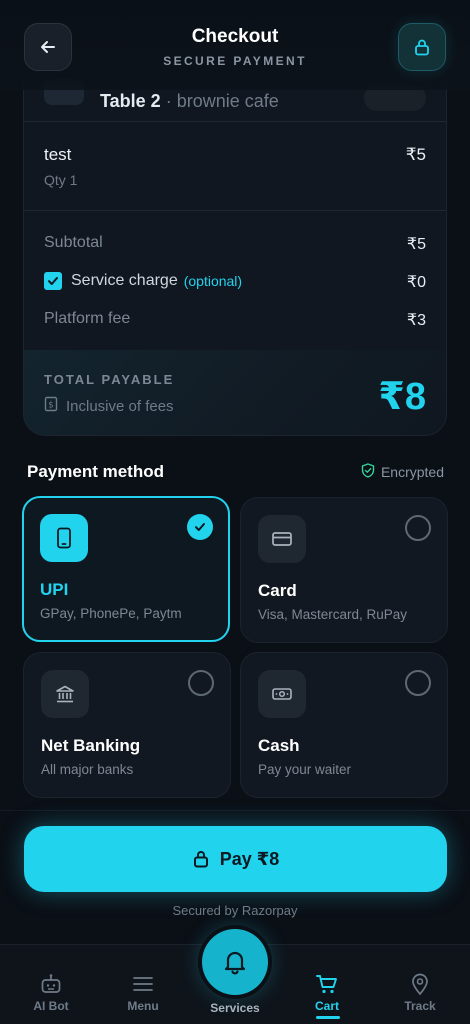 This screenshot has height=1024, width=470. I want to click on total-amount: ₹8, so click(402, 397).